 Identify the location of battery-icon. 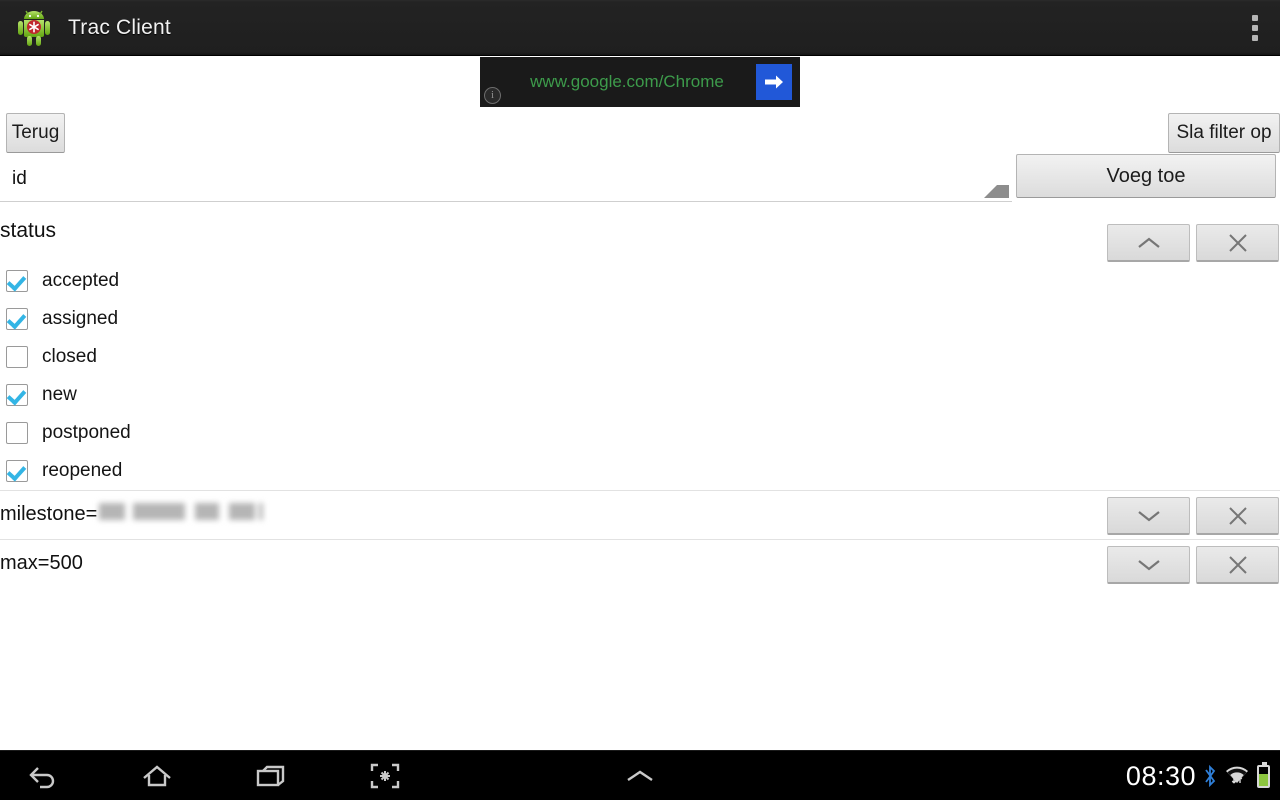
(1263, 774).